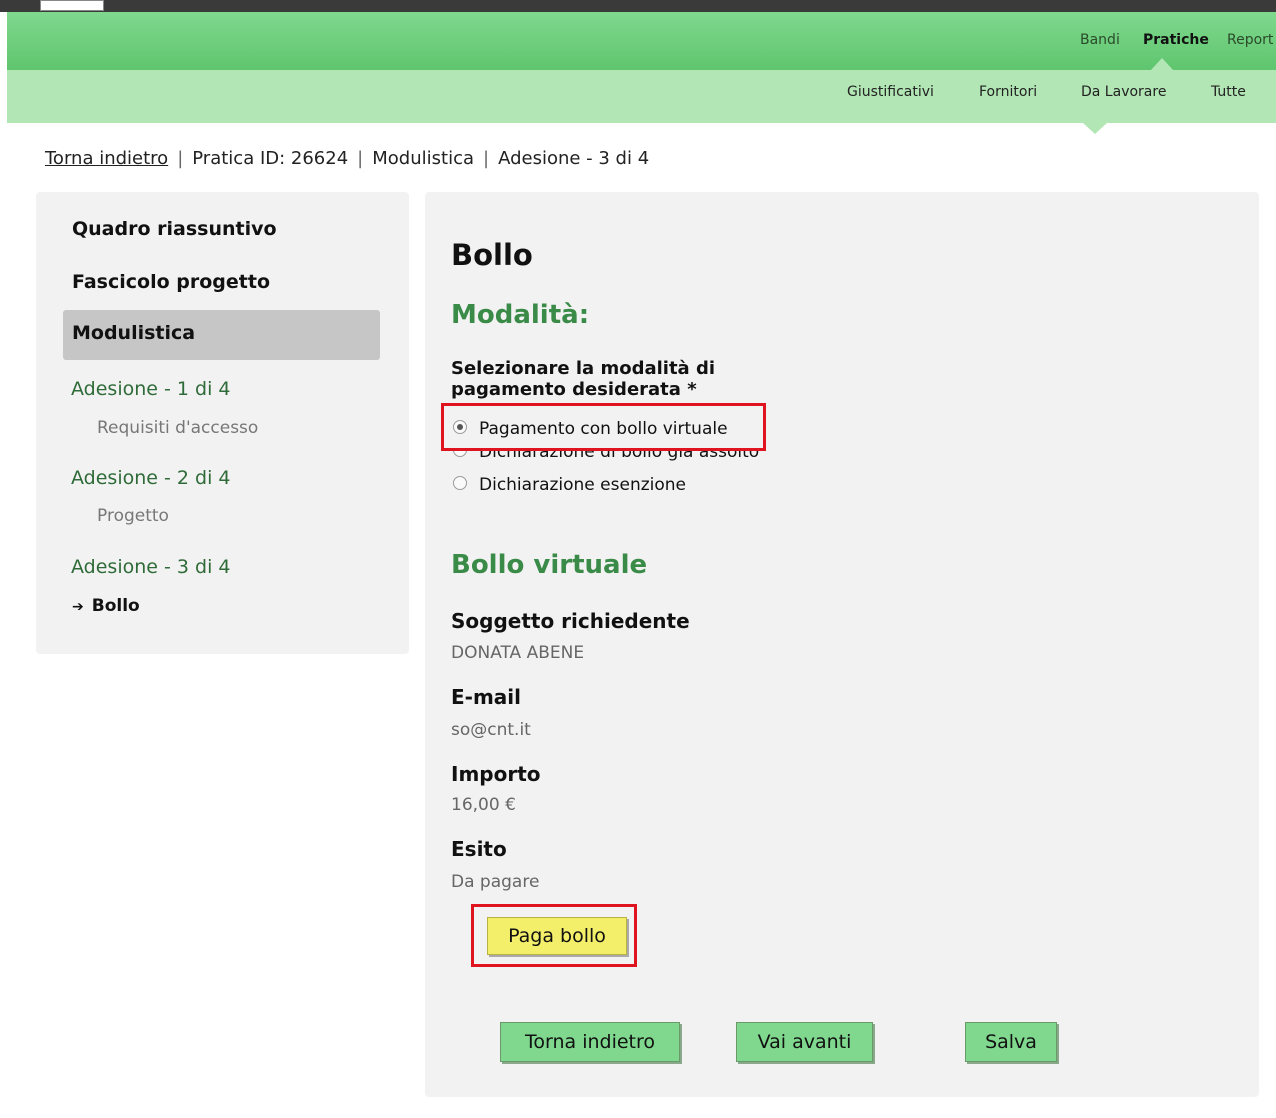 The height and width of the screenshot is (1118, 1276). I want to click on sidebar-item-summary: Quadro riassuntivo, so click(174, 229).